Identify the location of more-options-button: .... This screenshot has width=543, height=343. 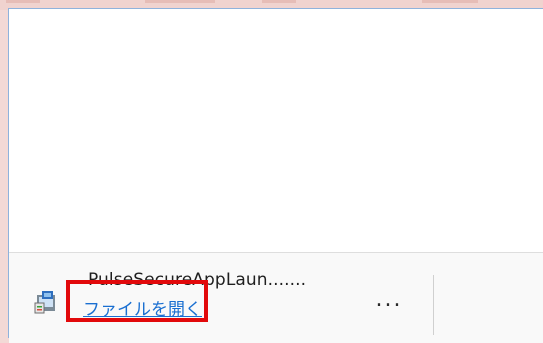
(389, 299).